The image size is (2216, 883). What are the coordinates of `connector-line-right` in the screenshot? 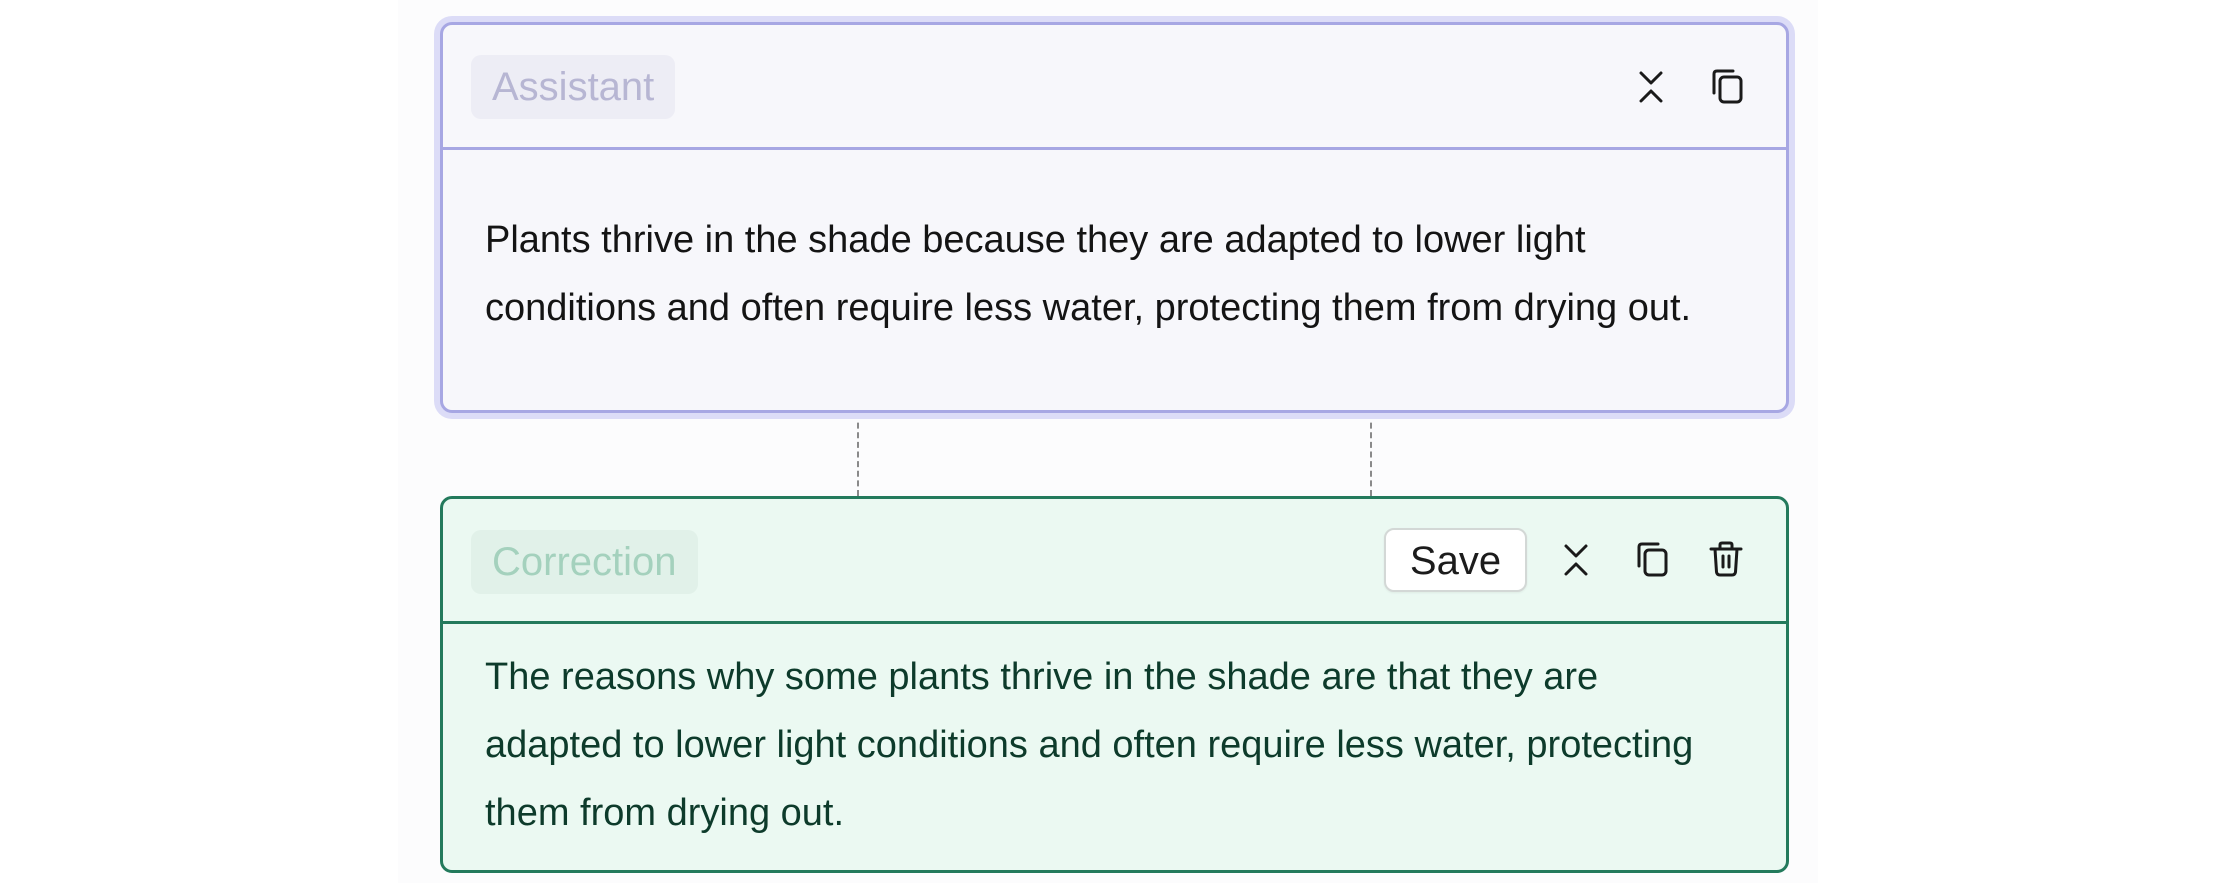 It's located at (1371, 454).